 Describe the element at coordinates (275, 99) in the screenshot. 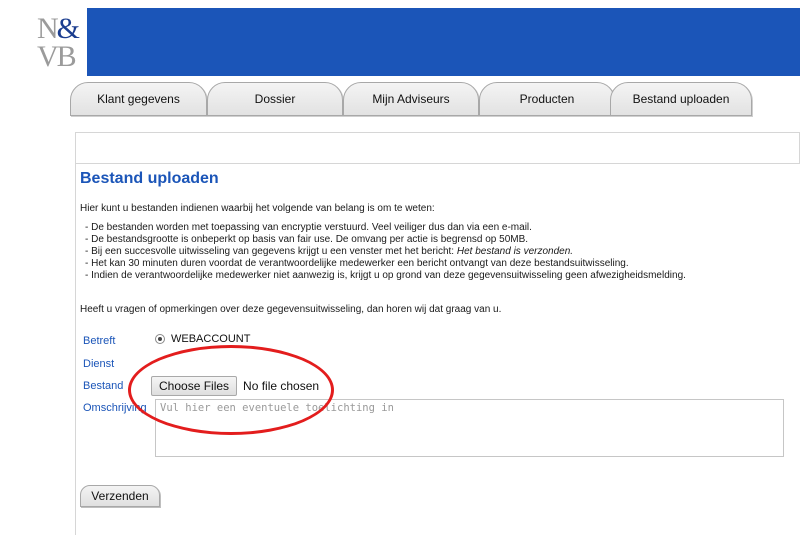

I see `tab-dossier: Dossier` at that location.